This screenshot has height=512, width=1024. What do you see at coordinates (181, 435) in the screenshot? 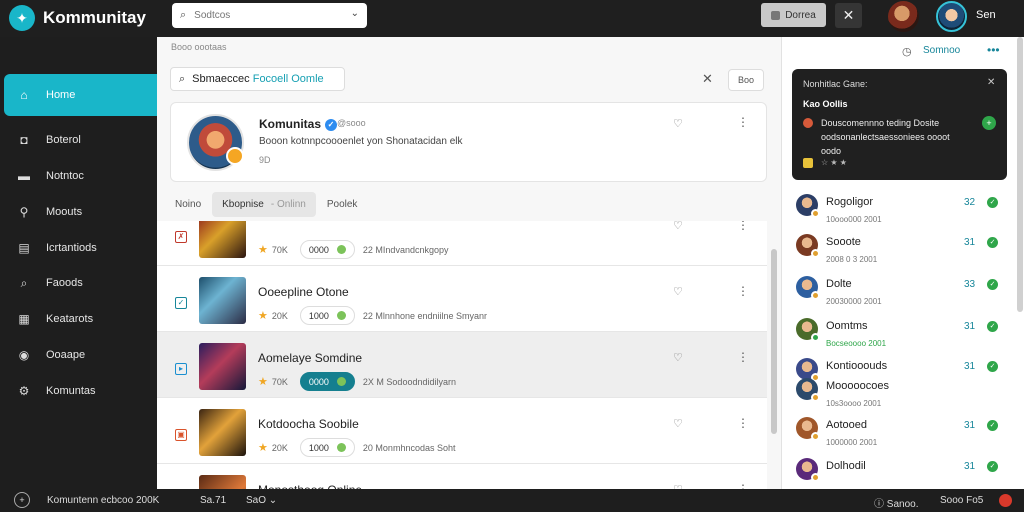
I see `row-checkbox: ▣` at bounding box center [181, 435].